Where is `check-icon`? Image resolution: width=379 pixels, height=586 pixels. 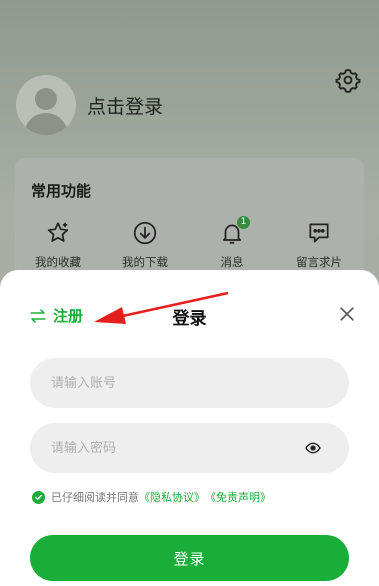 check-icon is located at coordinates (38, 497).